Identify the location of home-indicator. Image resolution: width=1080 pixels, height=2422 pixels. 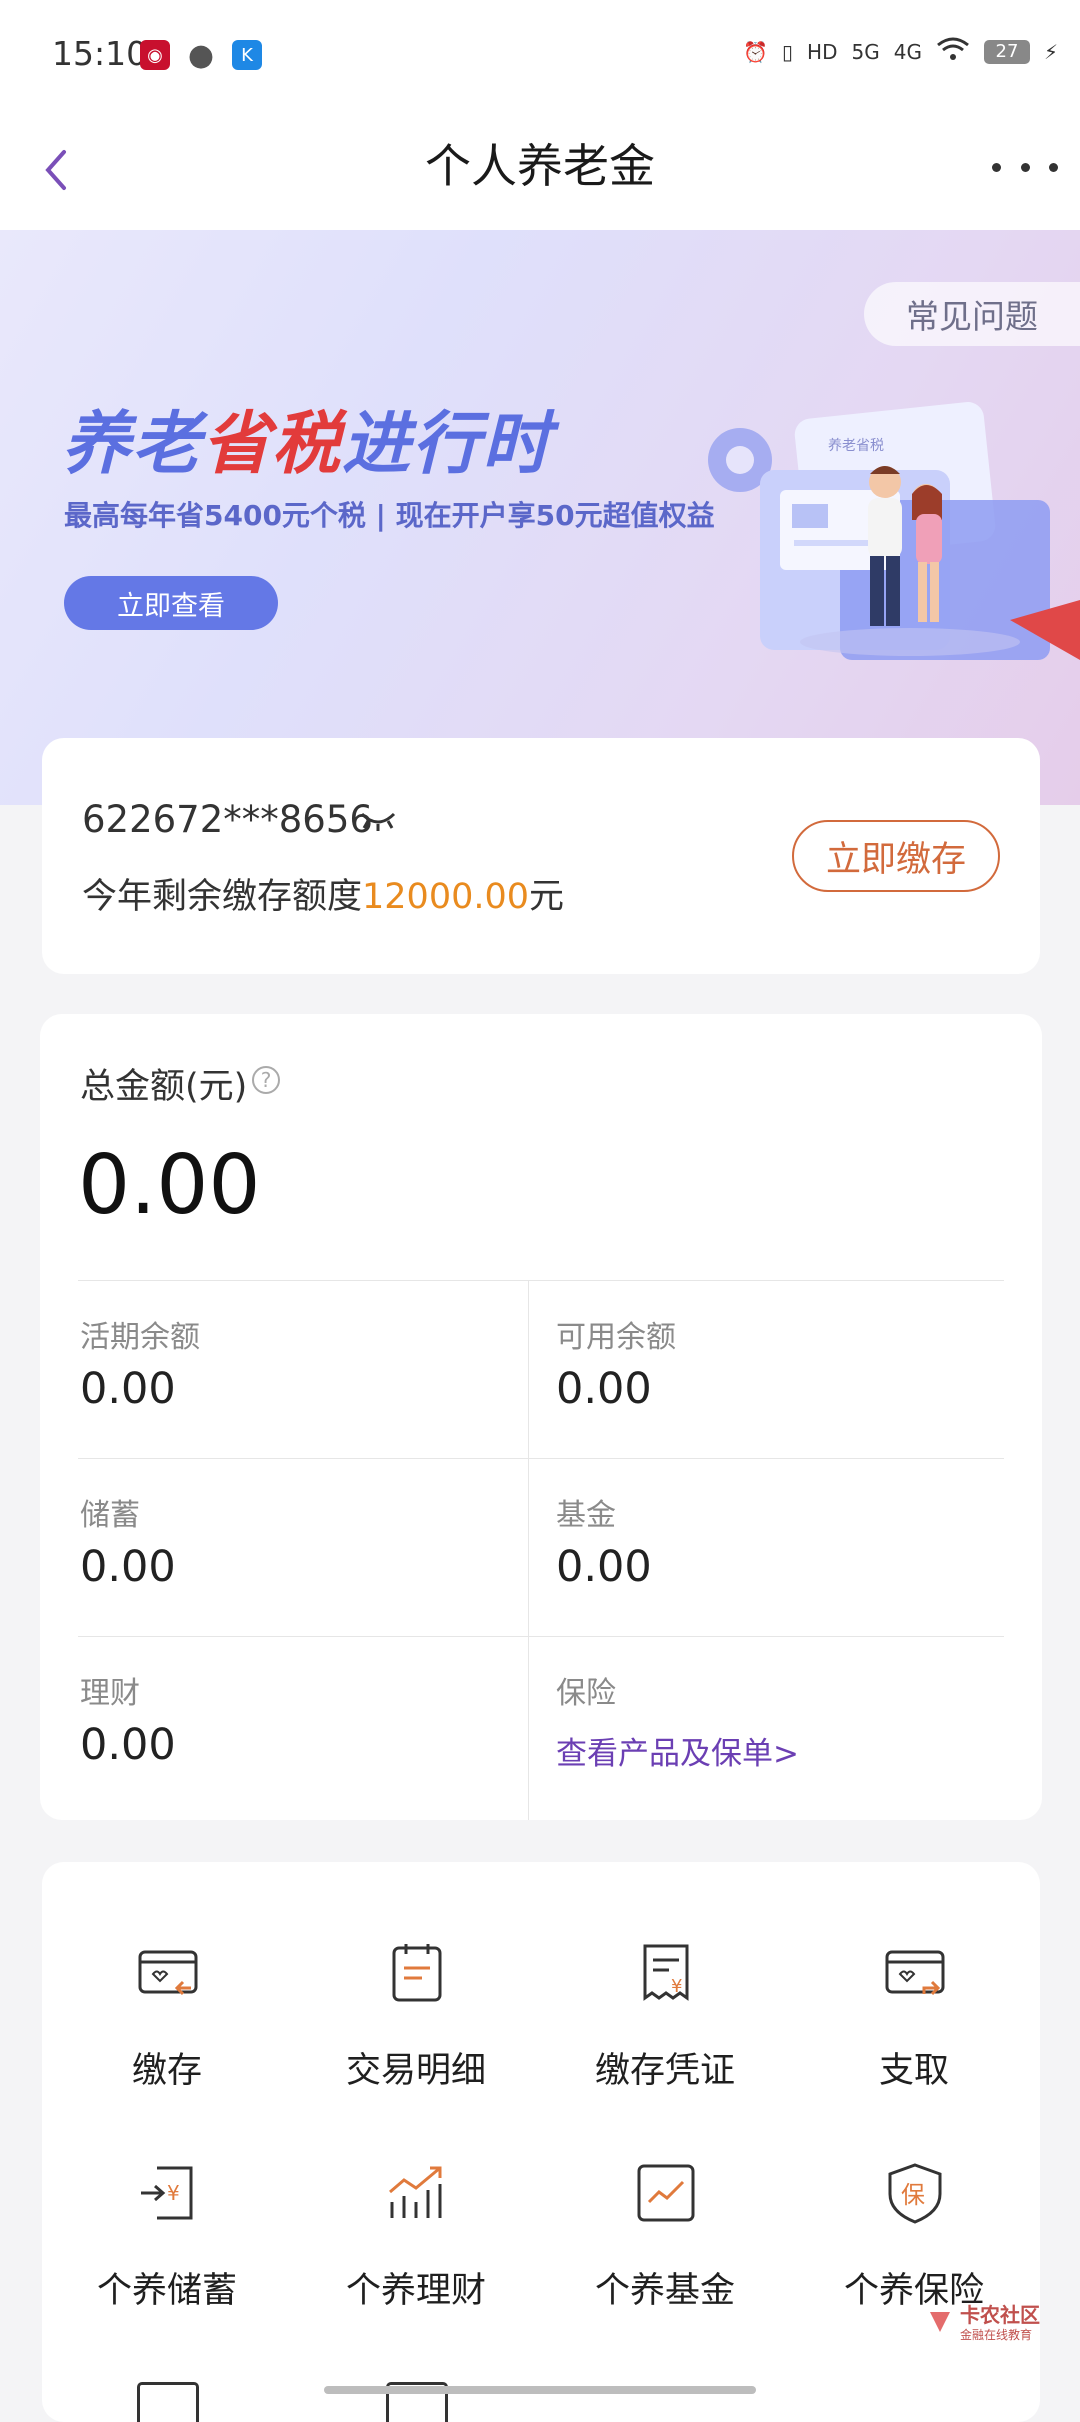
(540, 2390).